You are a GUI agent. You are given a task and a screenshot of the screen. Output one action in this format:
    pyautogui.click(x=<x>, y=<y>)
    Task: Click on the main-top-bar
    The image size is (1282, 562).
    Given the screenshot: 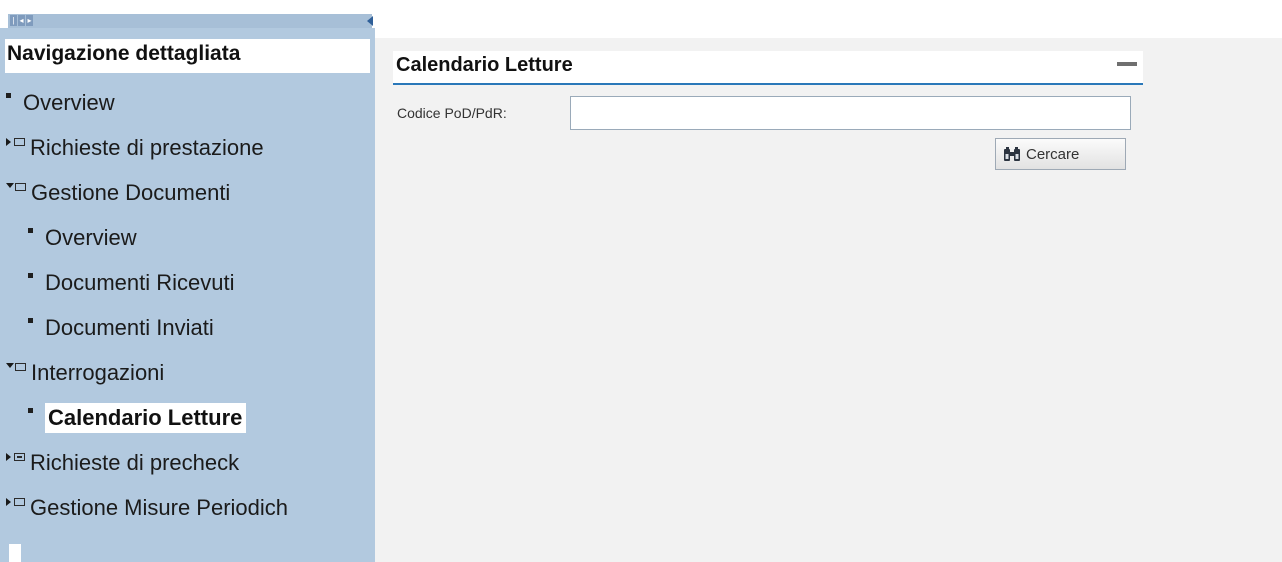 What is the action you would take?
    pyautogui.click(x=828, y=19)
    